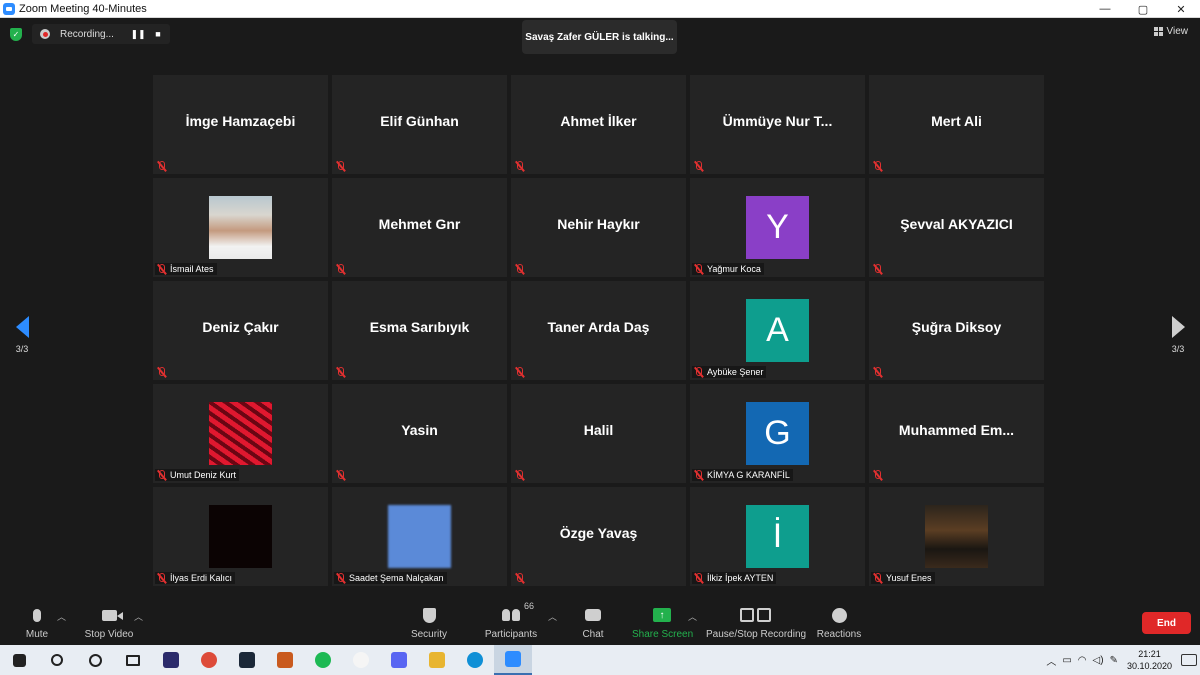 The width and height of the screenshot is (1200, 675). I want to click on game-app-icon, so click(285, 660).